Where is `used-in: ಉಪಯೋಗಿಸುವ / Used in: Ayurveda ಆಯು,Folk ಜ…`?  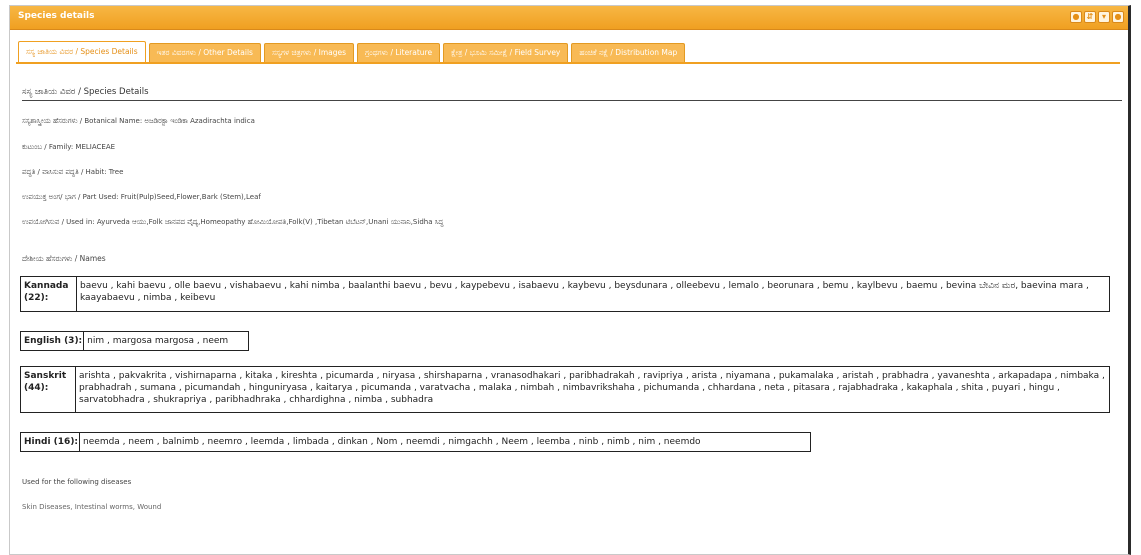 used-in: ಉಪಯೋಗಿಸುವ / Used in: Ayurveda ಆಯು,Folk ಜ… is located at coordinates (233, 222).